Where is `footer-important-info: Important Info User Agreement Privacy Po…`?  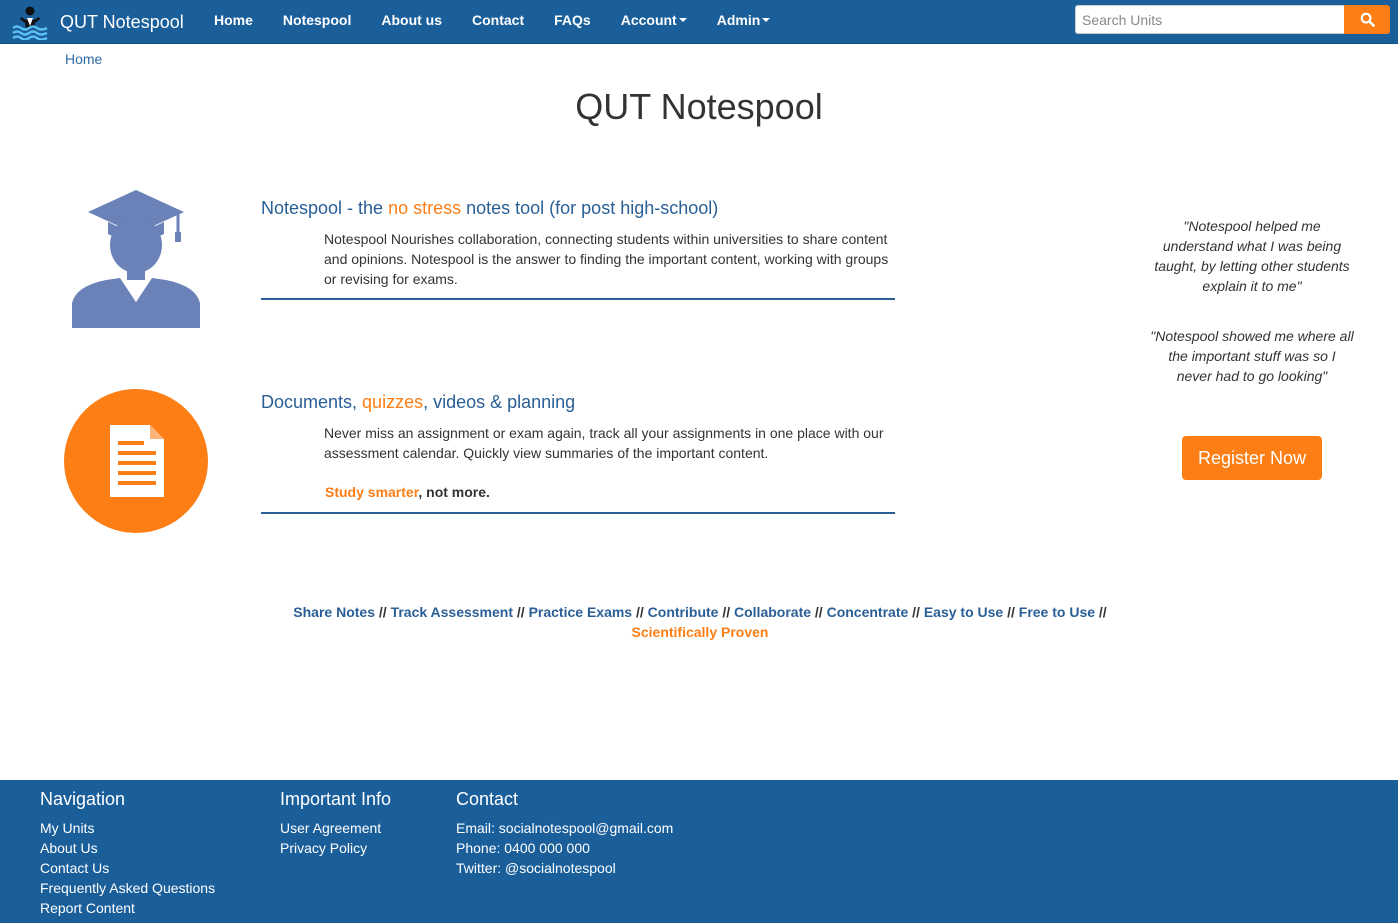 footer-important-info: Important Info User Agreement Privacy Po… is located at coordinates (335, 823).